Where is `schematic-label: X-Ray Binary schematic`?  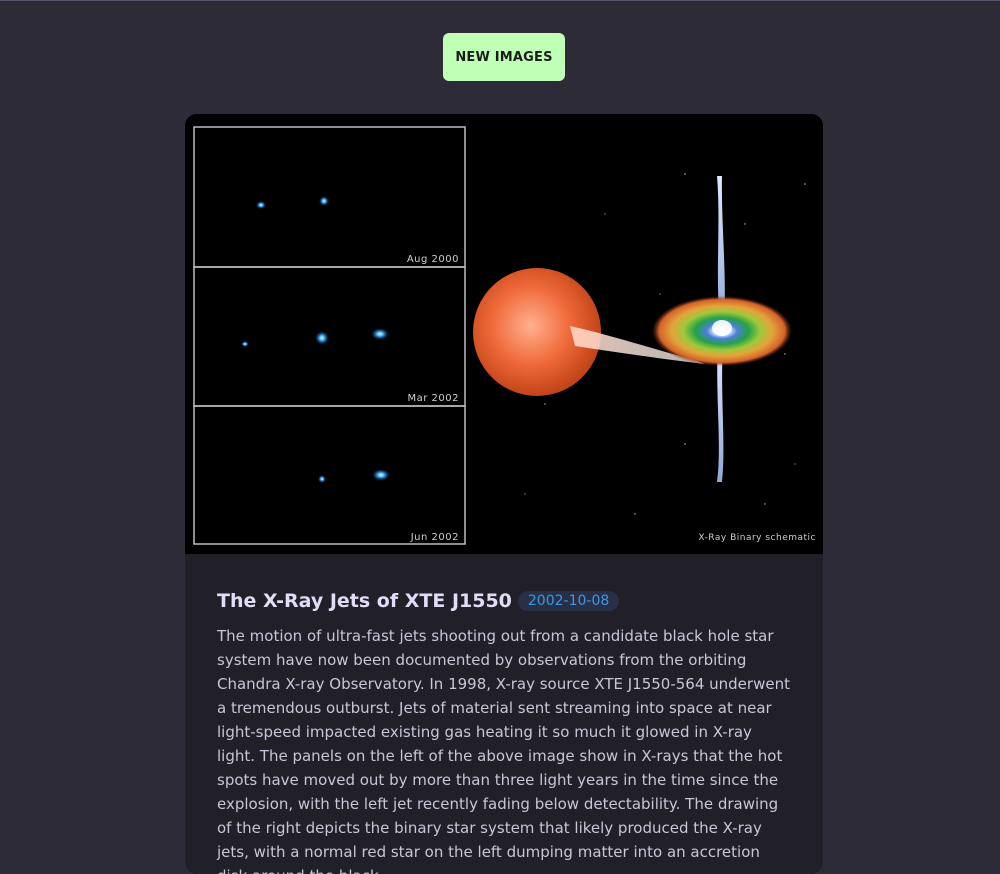 schematic-label: X-Ray Binary schematic is located at coordinates (757, 538).